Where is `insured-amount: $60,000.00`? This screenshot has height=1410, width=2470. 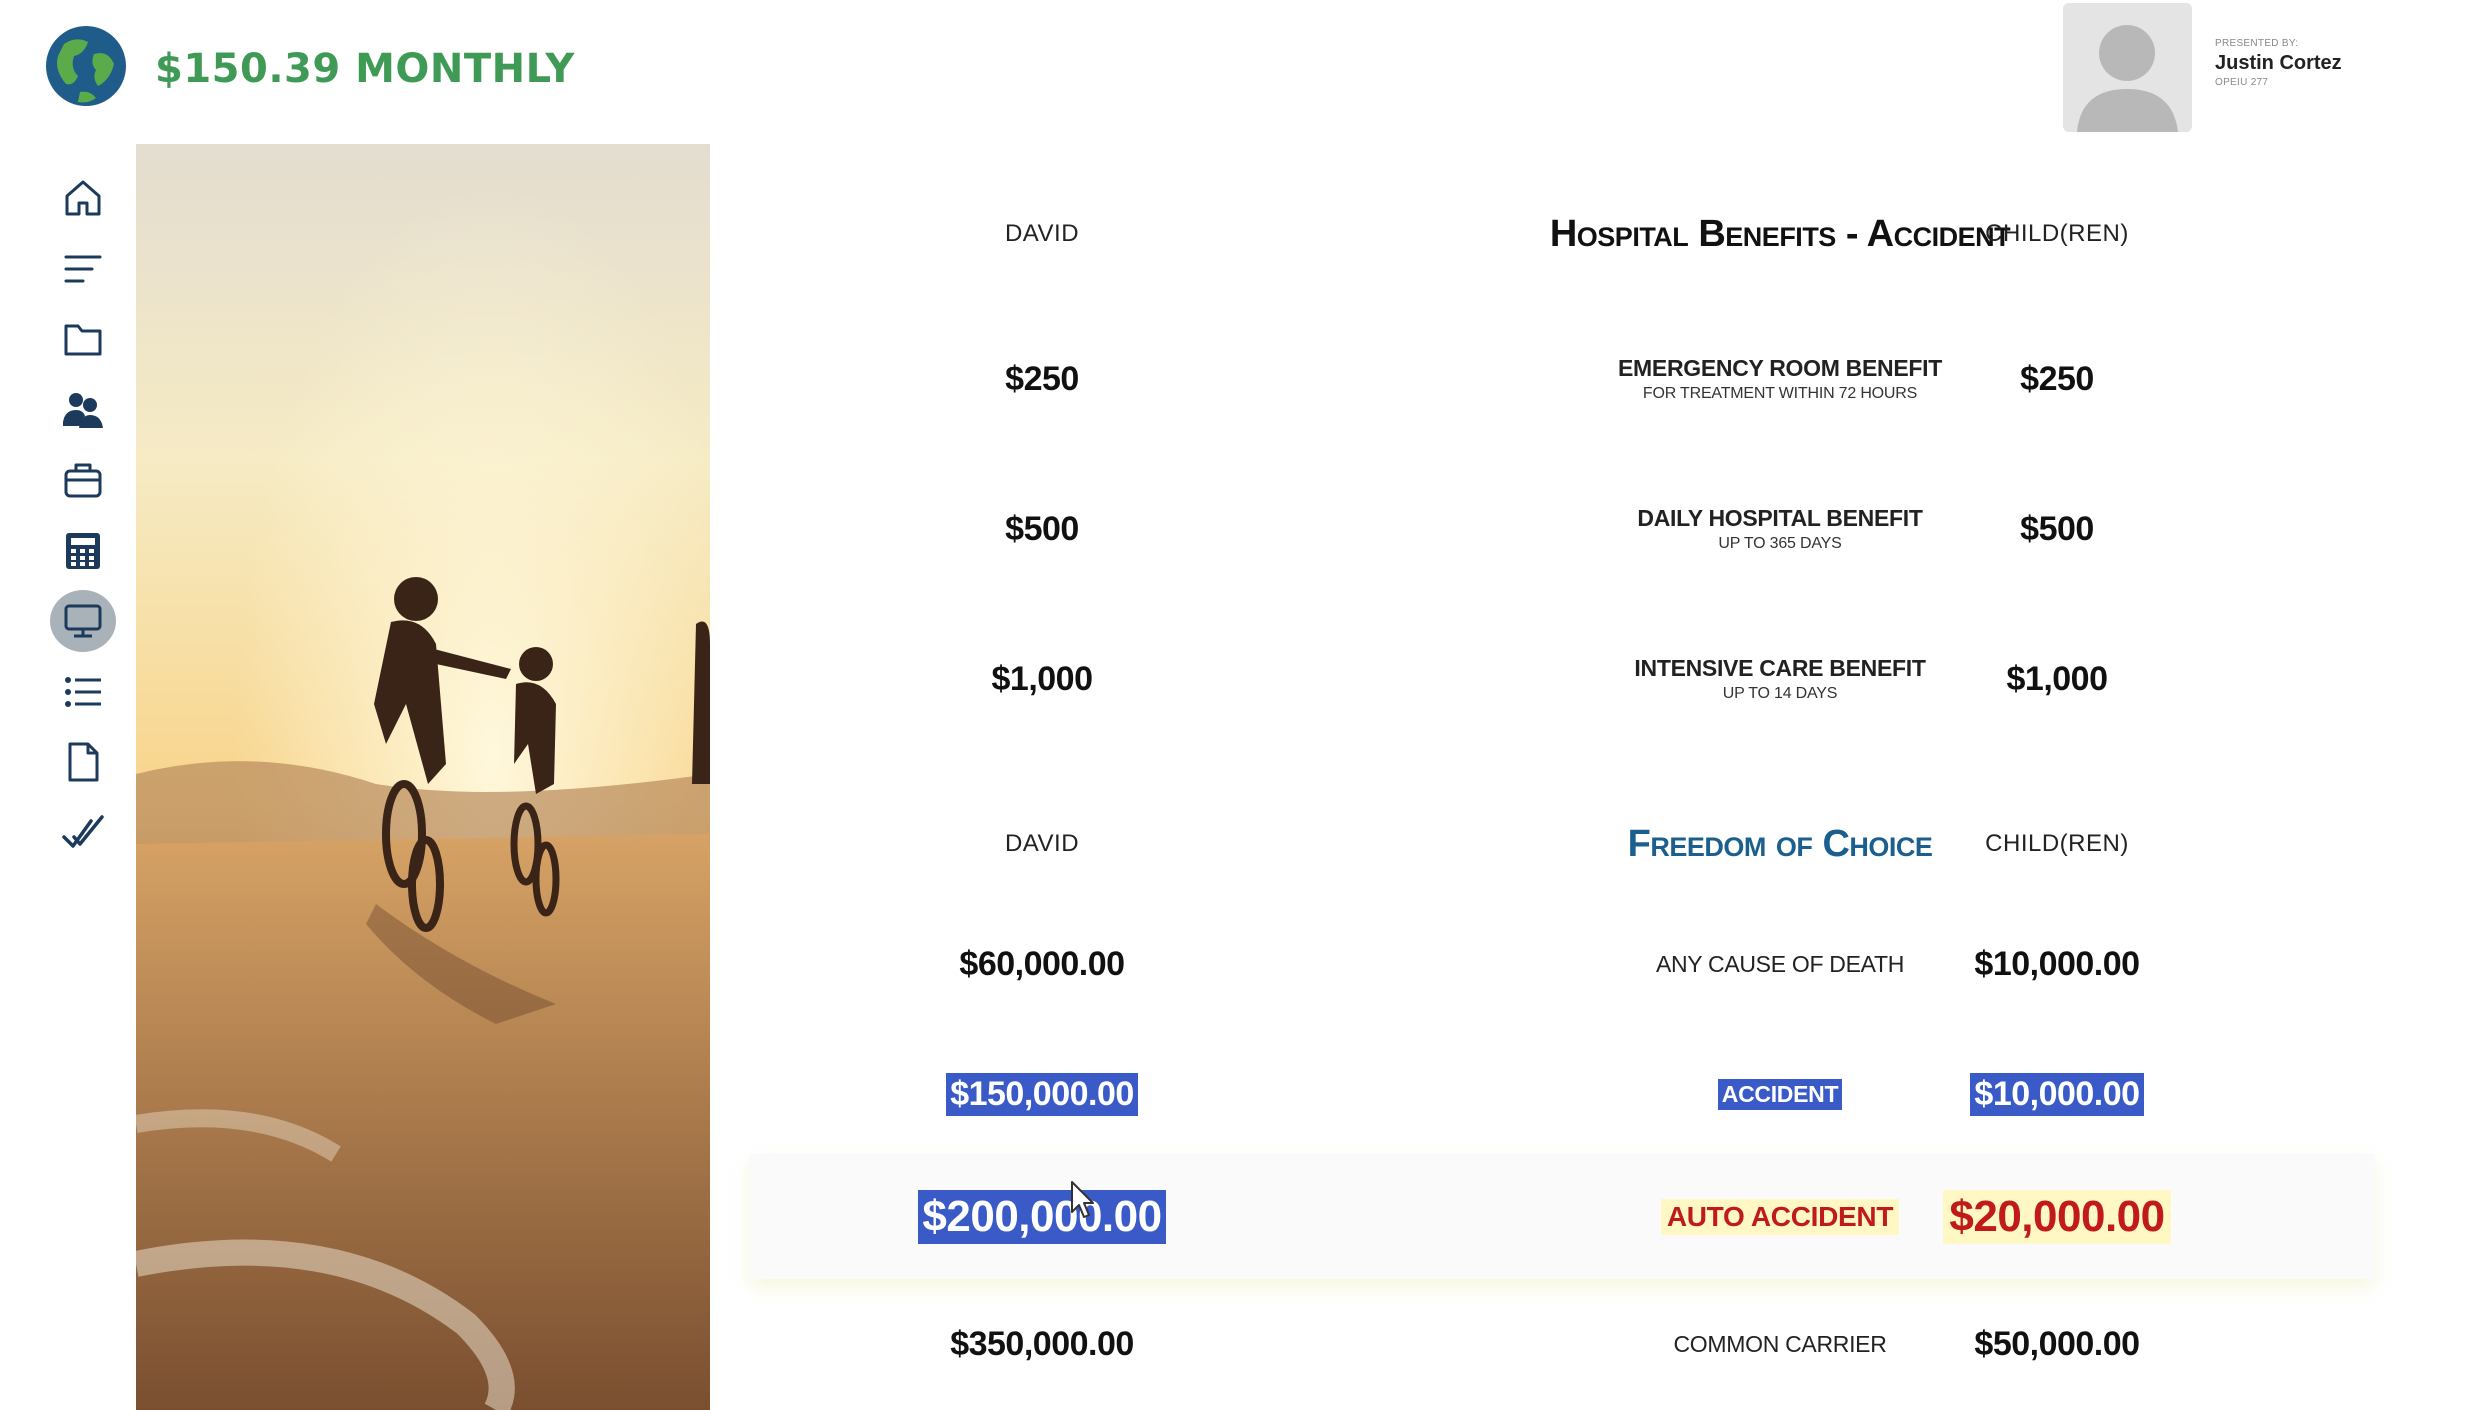
insured-amount: $60,000.00 is located at coordinates (1042, 963).